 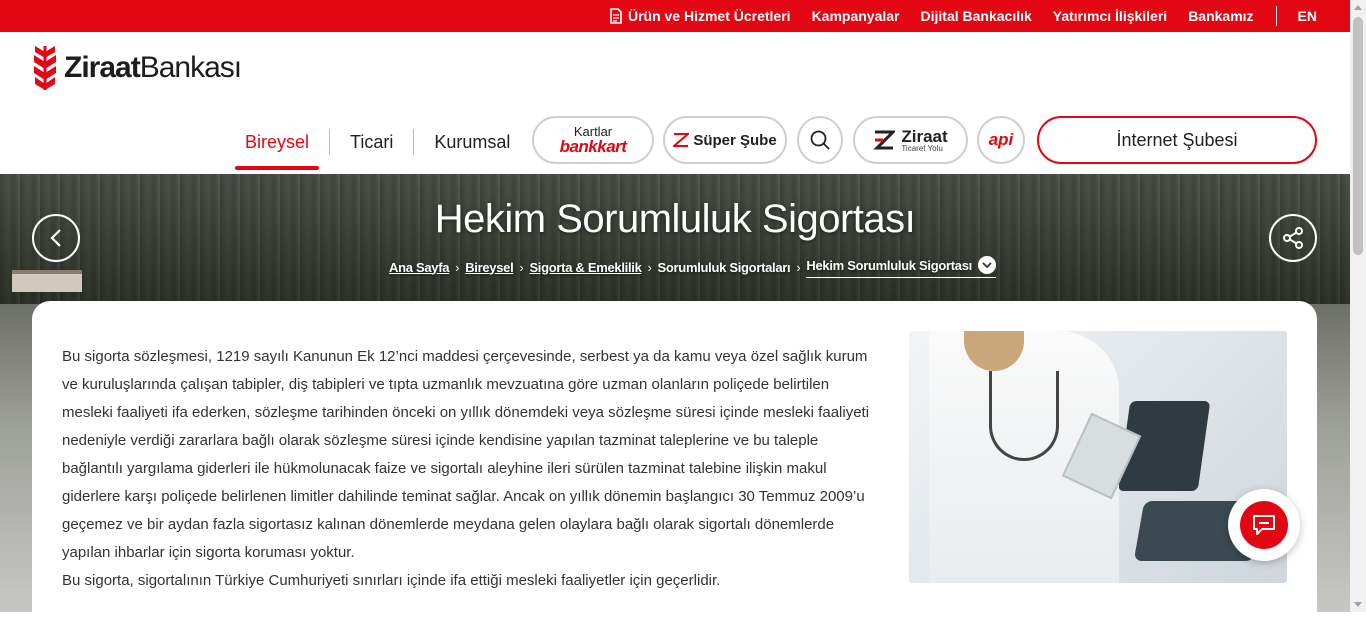 I want to click on chat-button, so click(x=1264, y=525).